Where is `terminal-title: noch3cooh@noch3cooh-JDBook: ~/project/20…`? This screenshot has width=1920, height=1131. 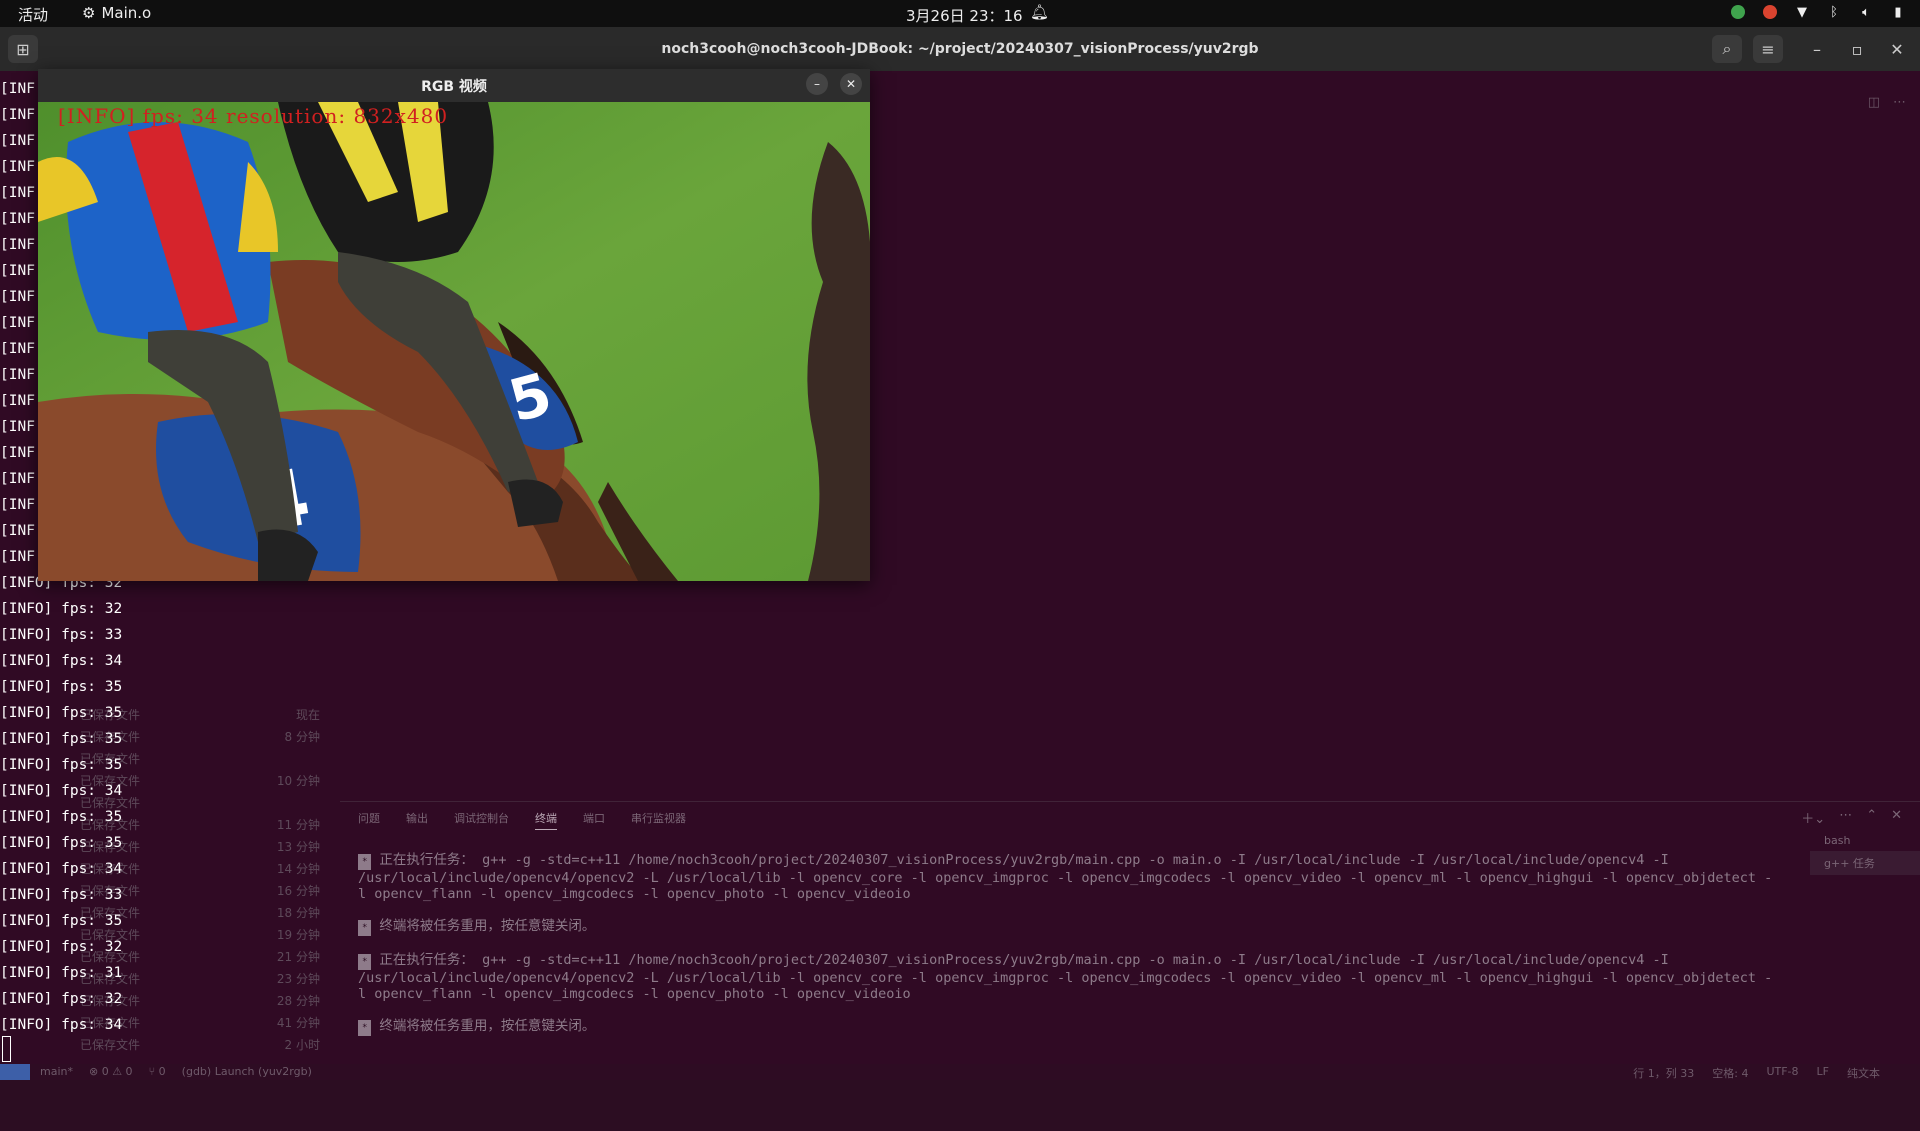
terminal-title: noch3cooh@noch3cooh-JDBook: ~/project/20… is located at coordinates (960, 49).